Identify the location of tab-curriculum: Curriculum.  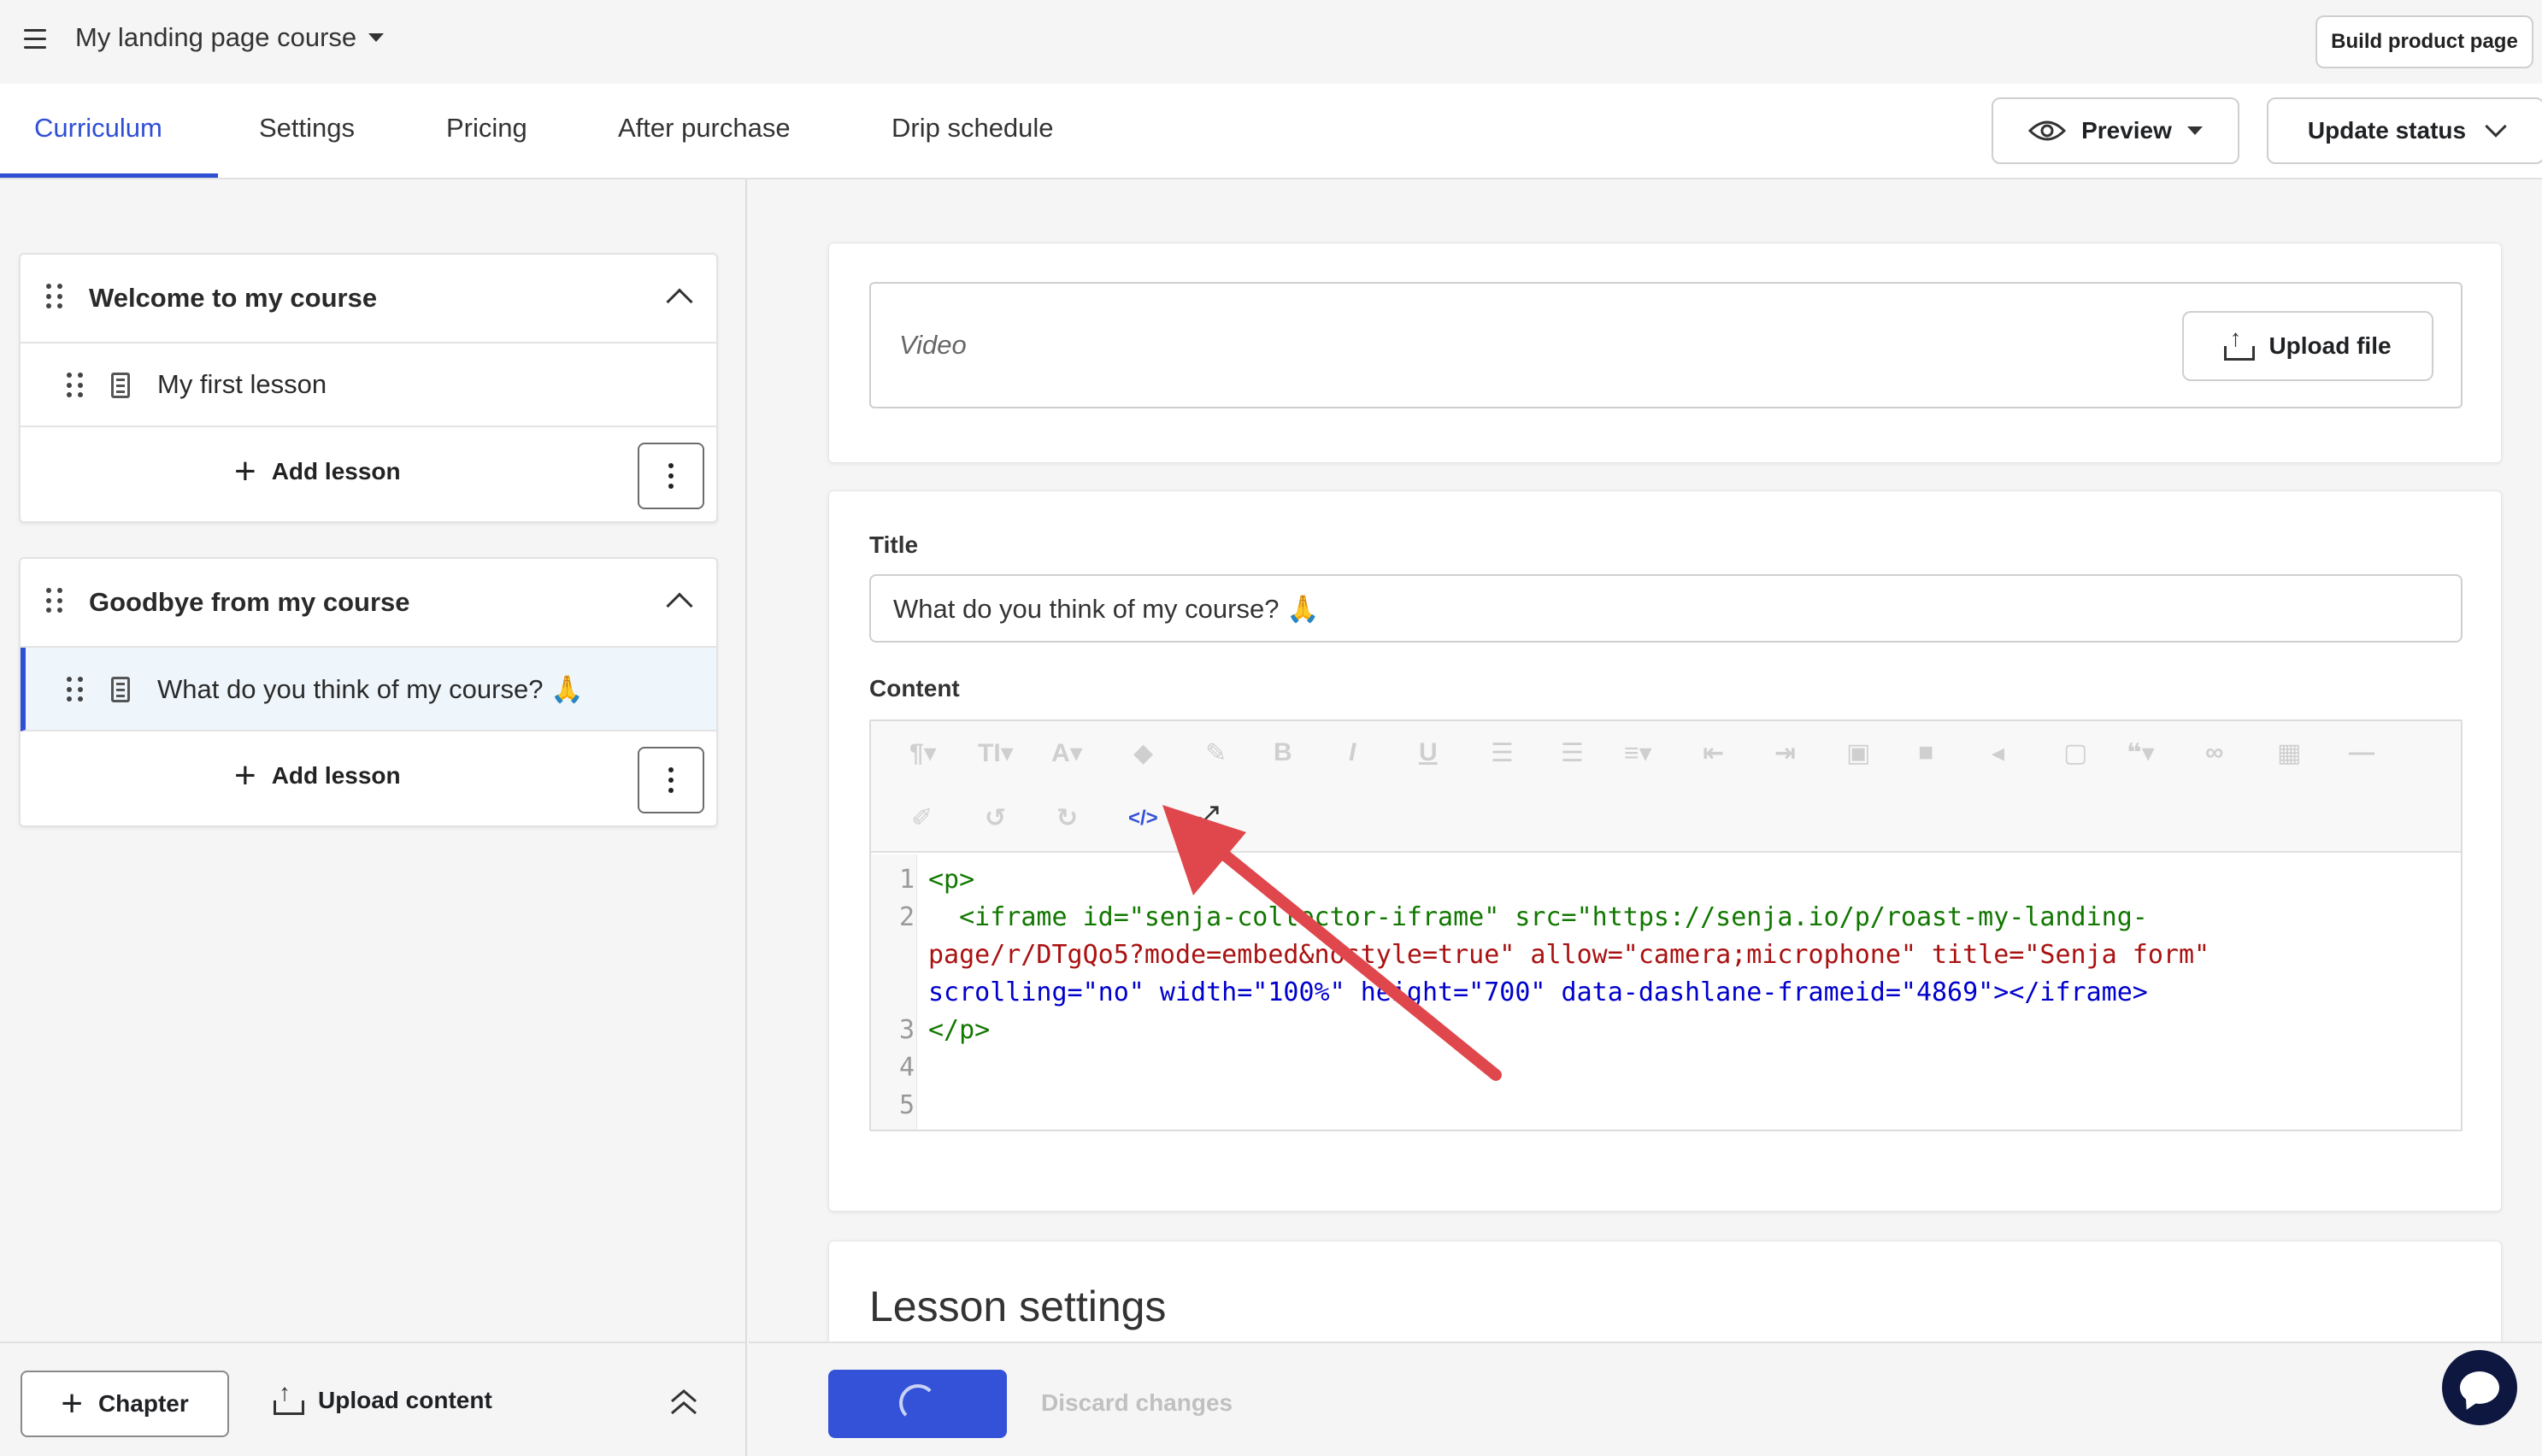
(98, 129).